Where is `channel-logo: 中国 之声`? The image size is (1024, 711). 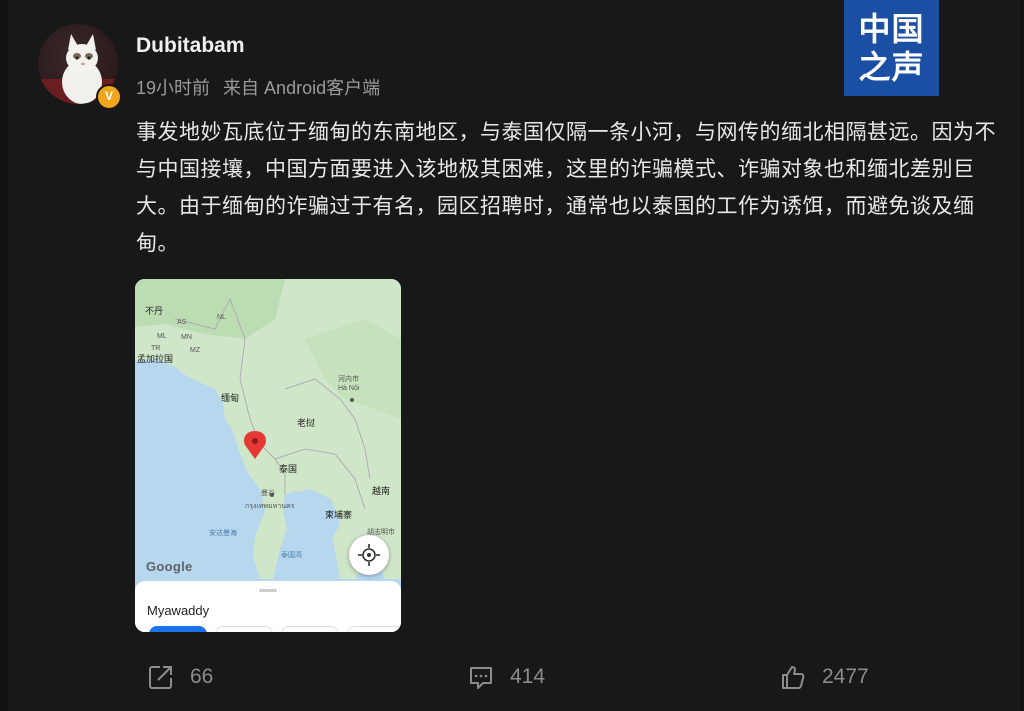
channel-logo: 中国 之声 is located at coordinates (891, 48).